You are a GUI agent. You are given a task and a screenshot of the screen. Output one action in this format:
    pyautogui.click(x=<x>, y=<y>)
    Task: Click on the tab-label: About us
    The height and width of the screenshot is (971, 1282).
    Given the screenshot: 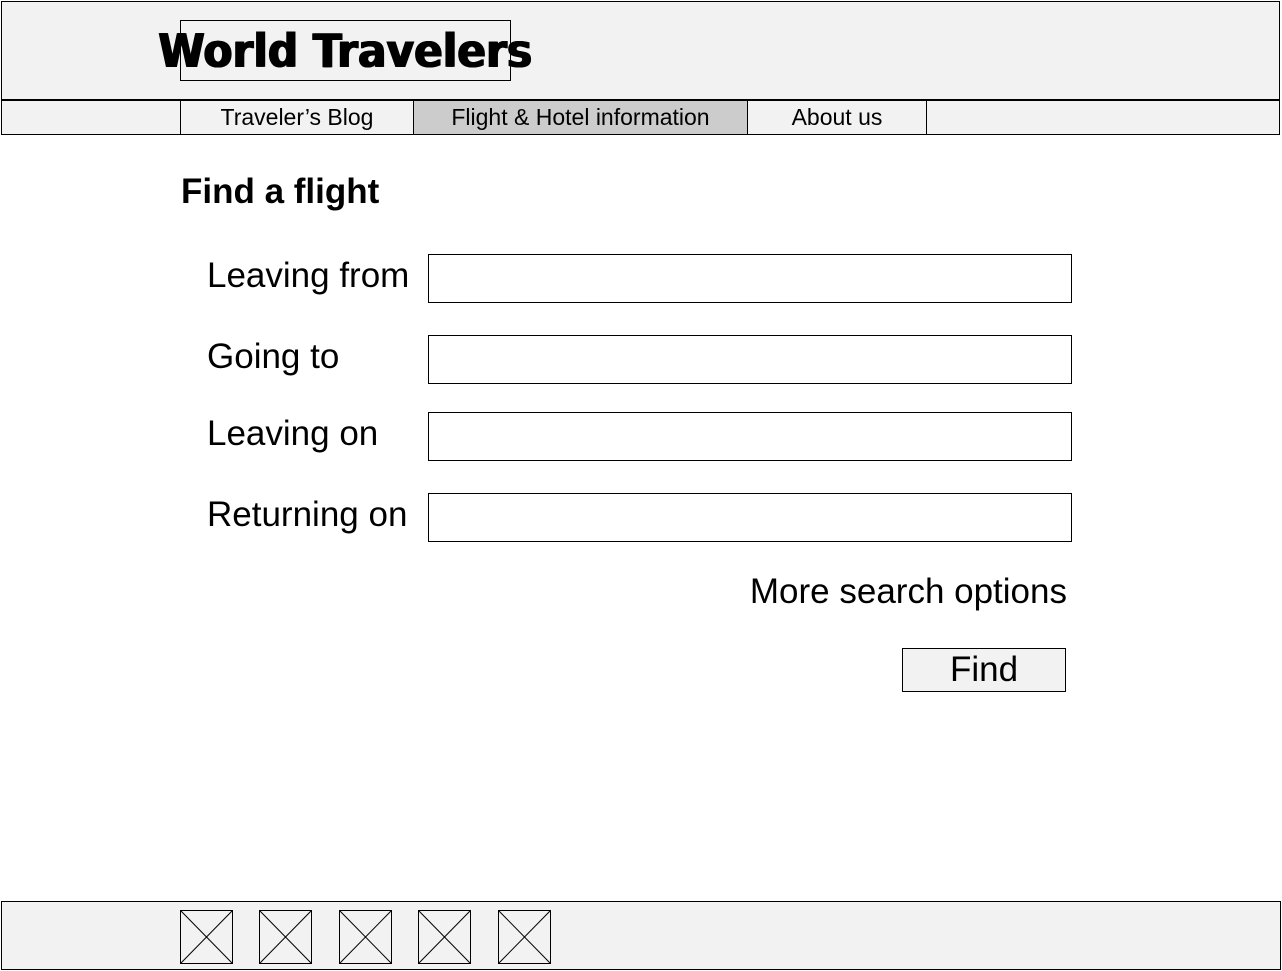 What is the action you would take?
    pyautogui.click(x=837, y=117)
    